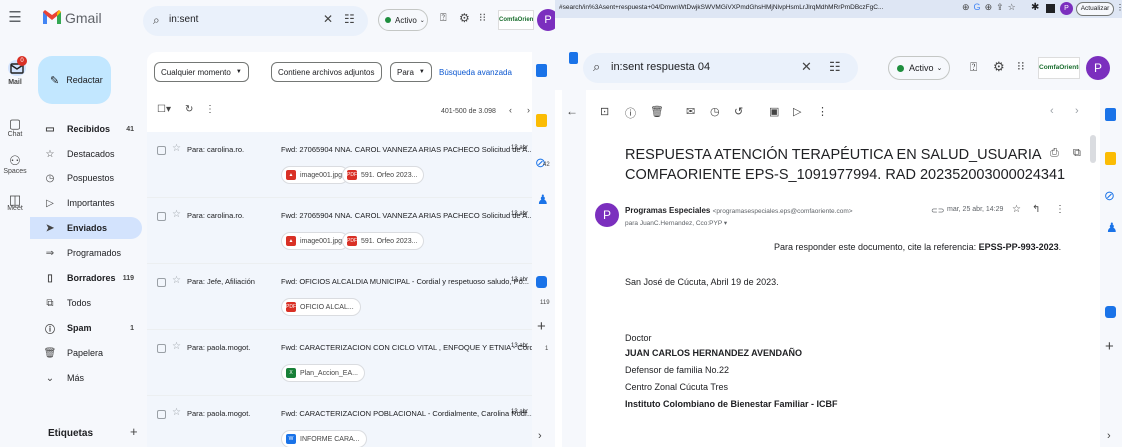 Image resolution: width=1122 pixels, height=447 pixels. I want to click on filter-time-chip: Cualquier momento ▼, so click(201, 72).